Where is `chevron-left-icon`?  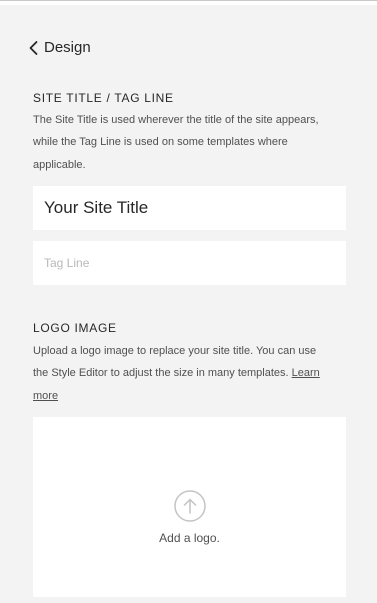
chevron-left-icon is located at coordinates (33, 48).